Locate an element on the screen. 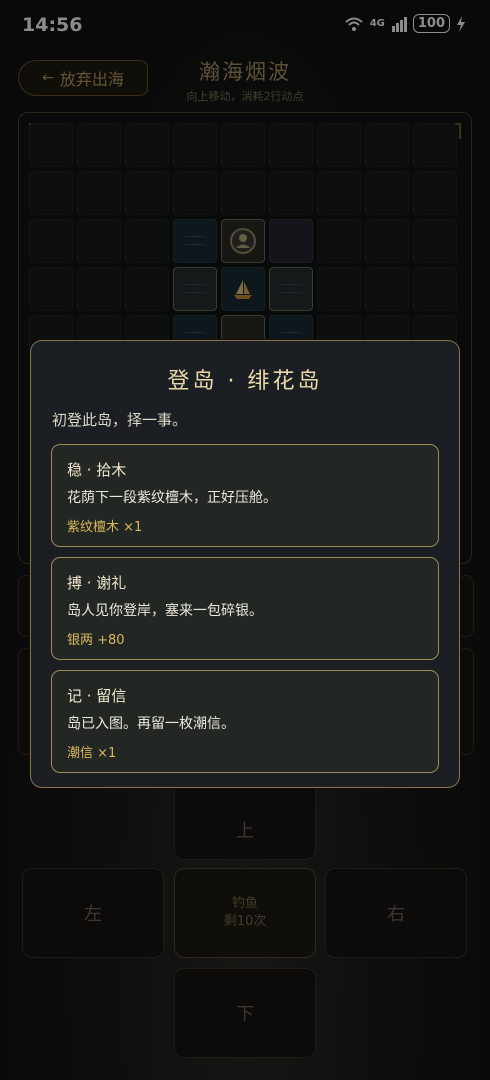  option-reward: 潮信 ×1 is located at coordinates (92, 753).